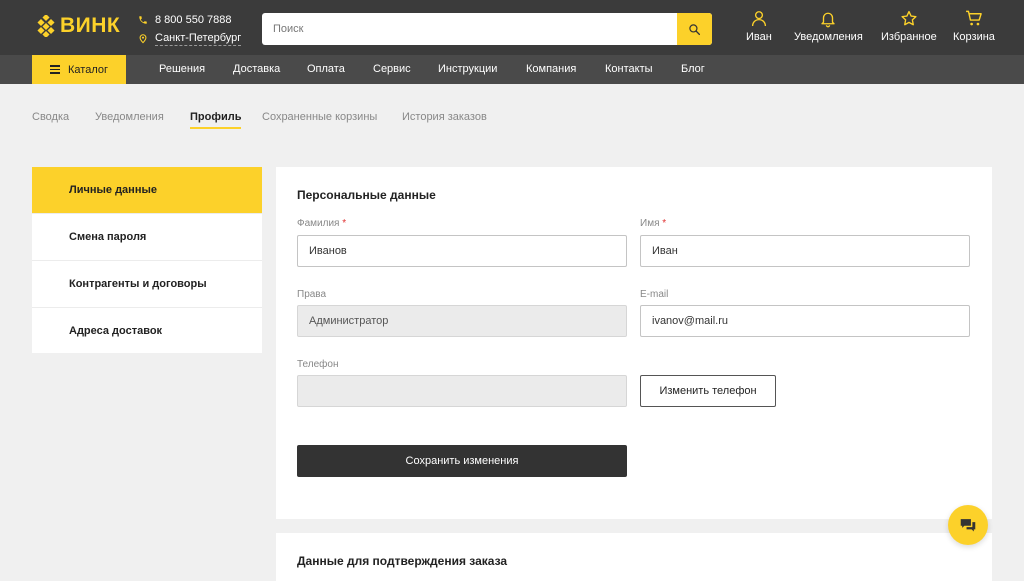 The image size is (1024, 581). I want to click on logo: ВИНК, so click(78, 26).